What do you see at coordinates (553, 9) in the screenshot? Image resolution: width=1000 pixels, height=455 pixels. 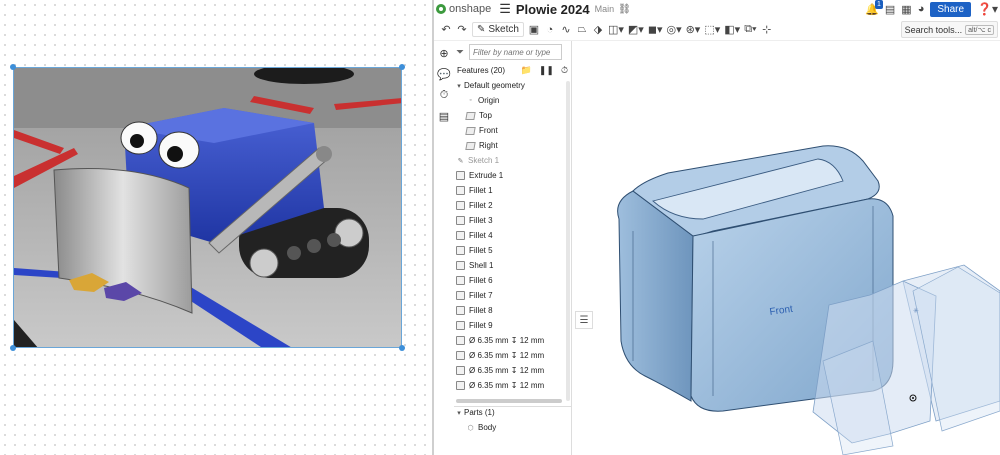 I see `document-title: Plowie 2024` at bounding box center [553, 9].